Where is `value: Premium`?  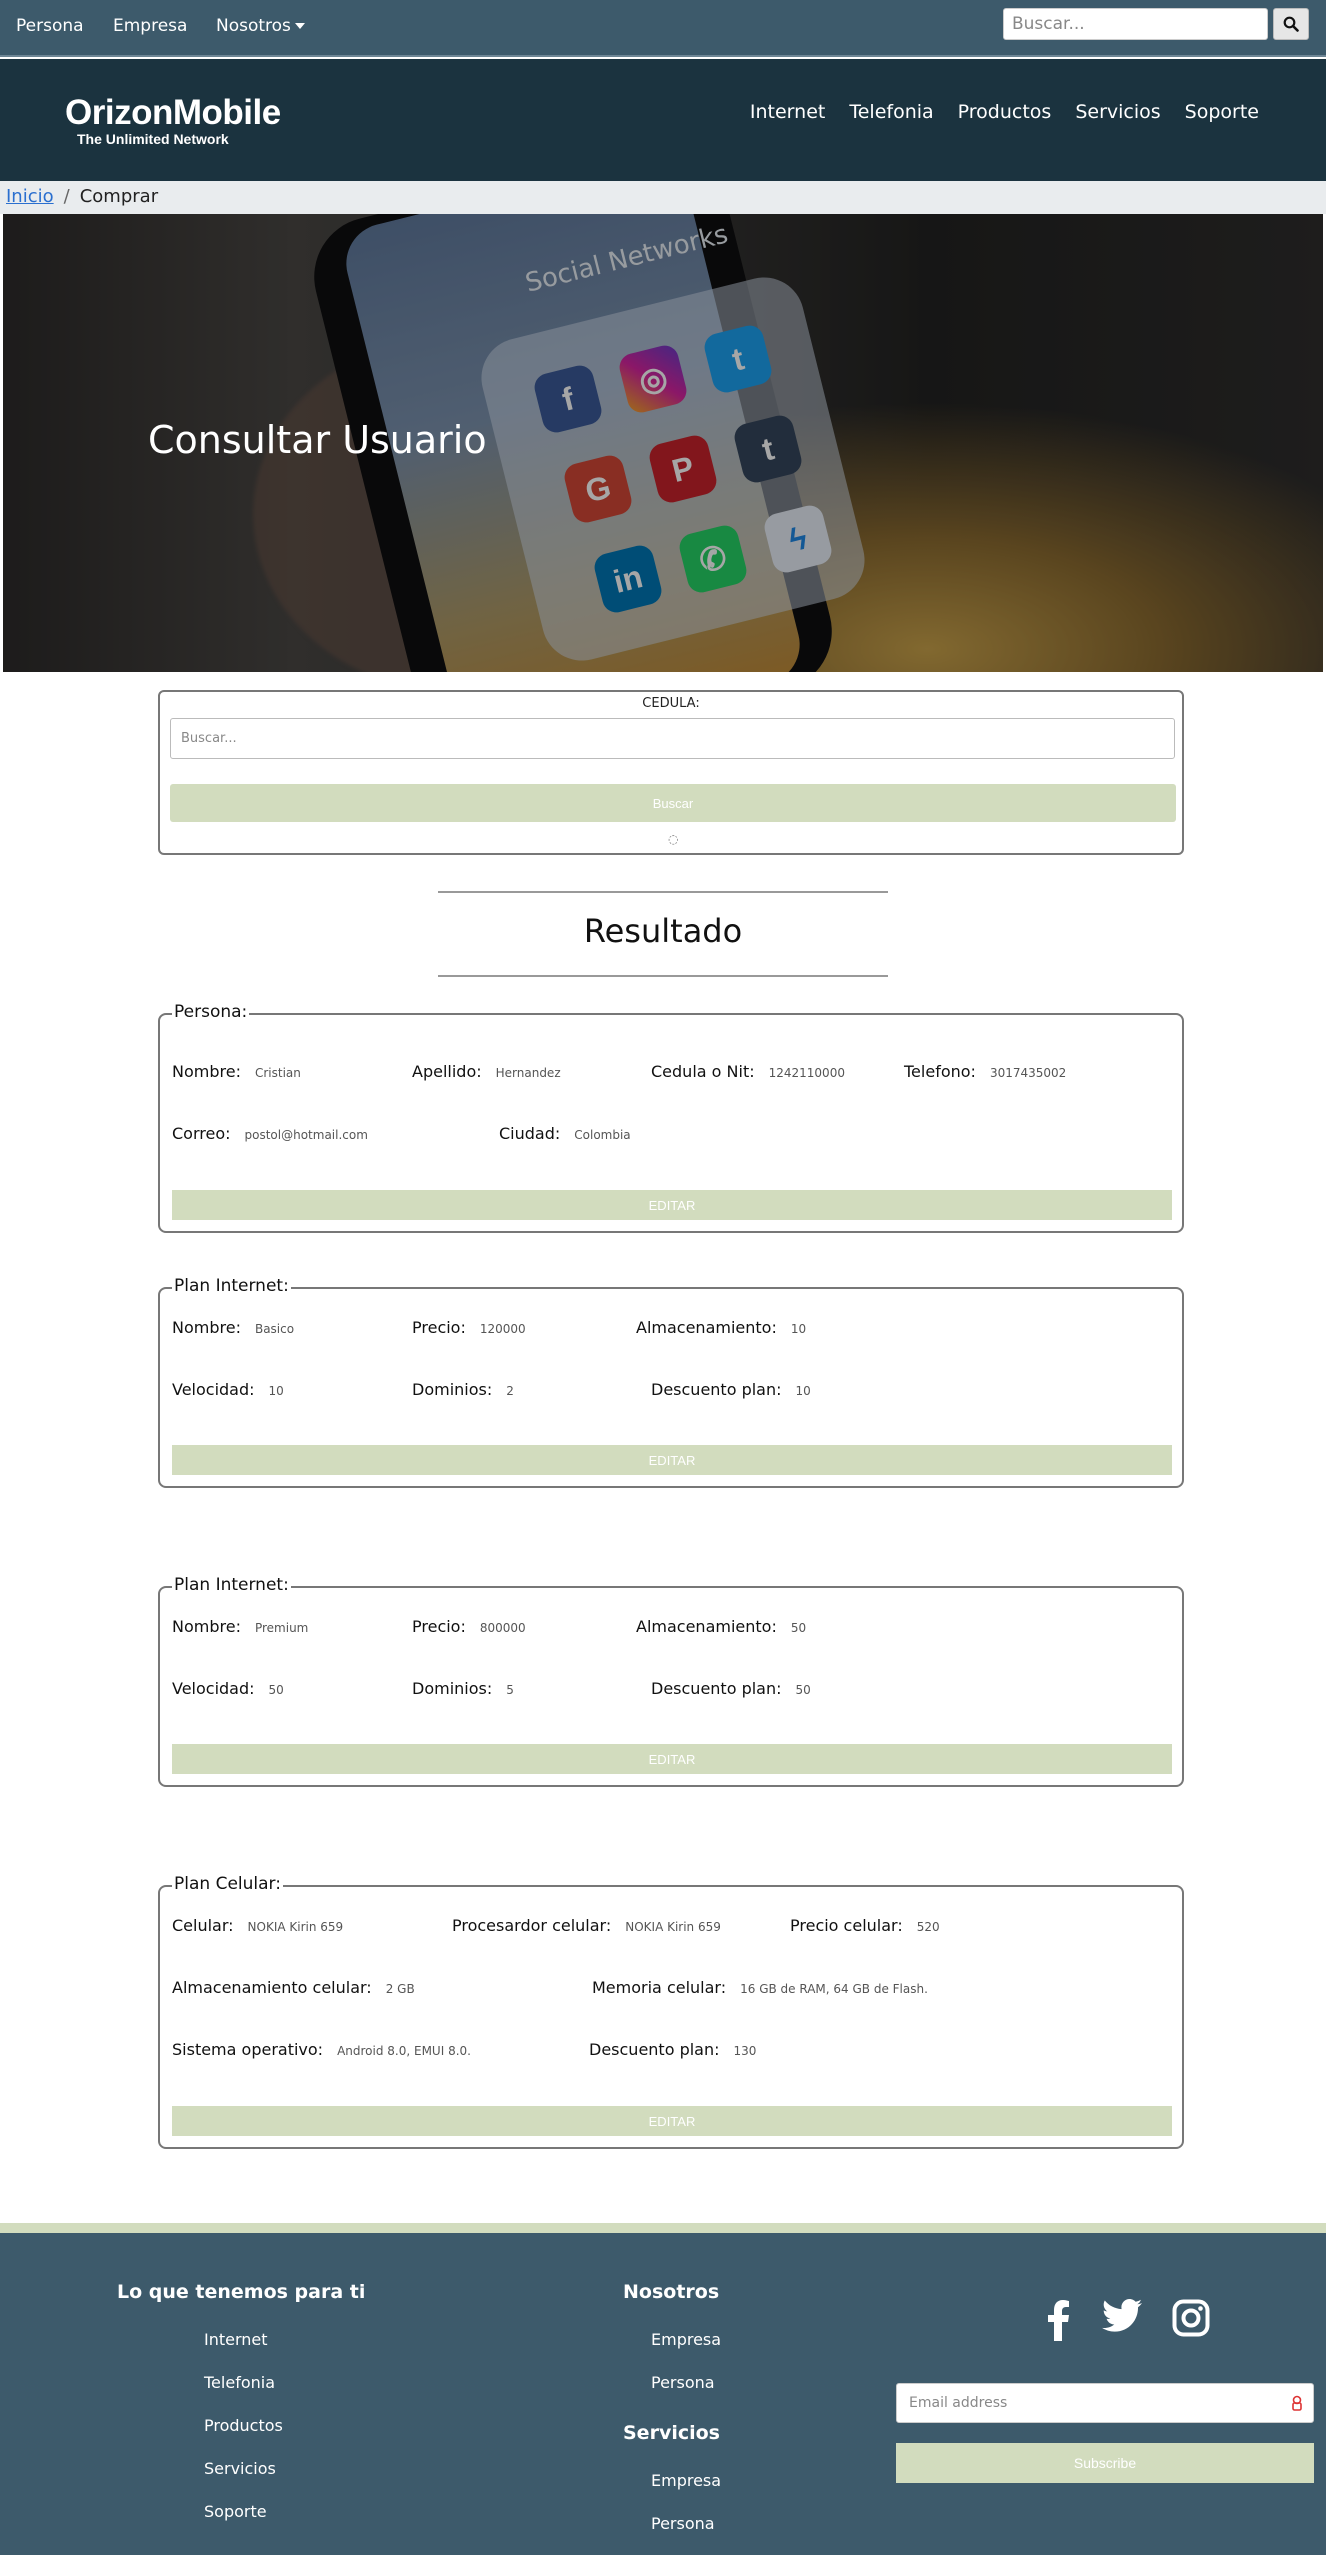 value: Premium is located at coordinates (281, 1628).